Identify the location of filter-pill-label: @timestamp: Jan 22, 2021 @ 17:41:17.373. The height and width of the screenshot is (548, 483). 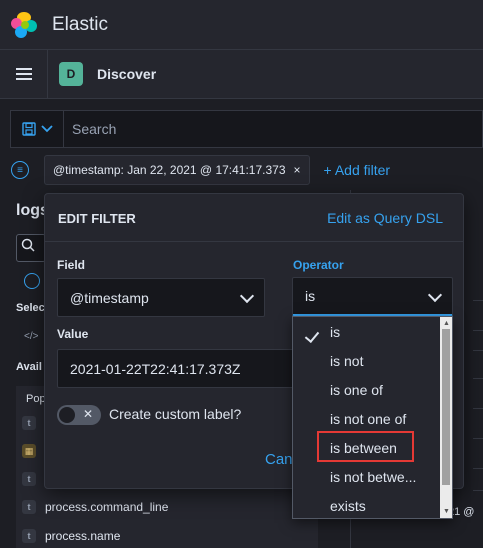
(169, 170).